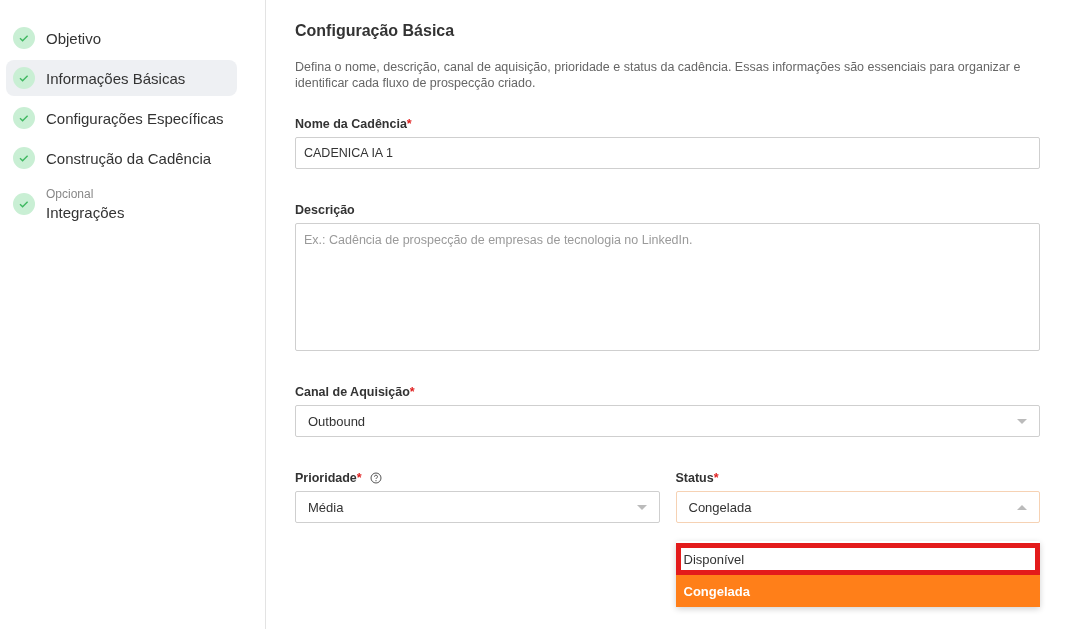  What do you see at coordinates (85, 212) in the screenshot?
I see `step-label: Integrações` at bounding box center [85, 212].